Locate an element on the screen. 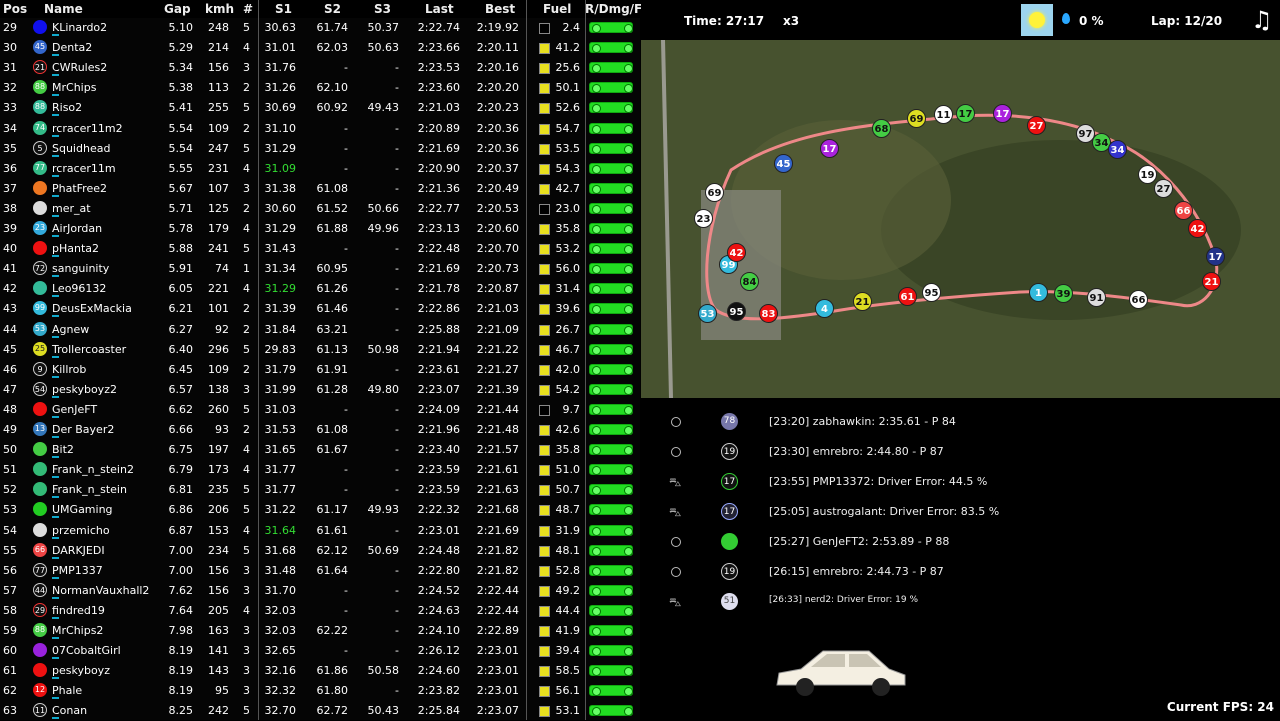 The image size is (1280, 721). pos-cell: 32 is located at coordinates (10, 88).